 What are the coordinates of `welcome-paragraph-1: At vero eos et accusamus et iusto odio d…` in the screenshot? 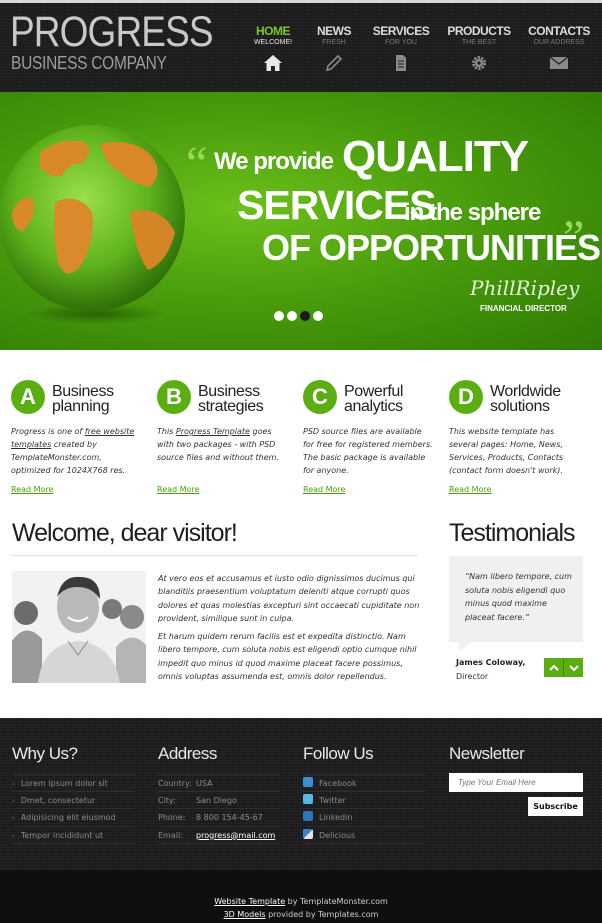 It's located at (289, 598).